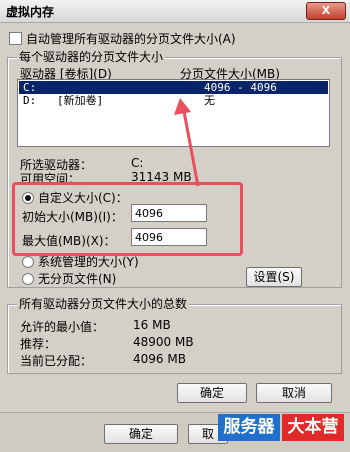 Image resolution: width=350 pixels, height=452 pixels. Describe the element at coordinates (212, 393) in the screenshot. I see `ok-button: 确定` at that location.